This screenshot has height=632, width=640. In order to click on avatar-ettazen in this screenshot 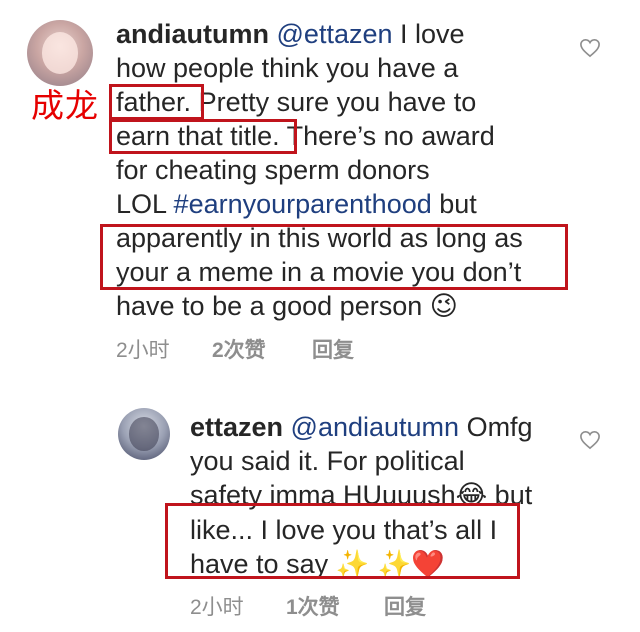, I will do `click(144, 434)`.